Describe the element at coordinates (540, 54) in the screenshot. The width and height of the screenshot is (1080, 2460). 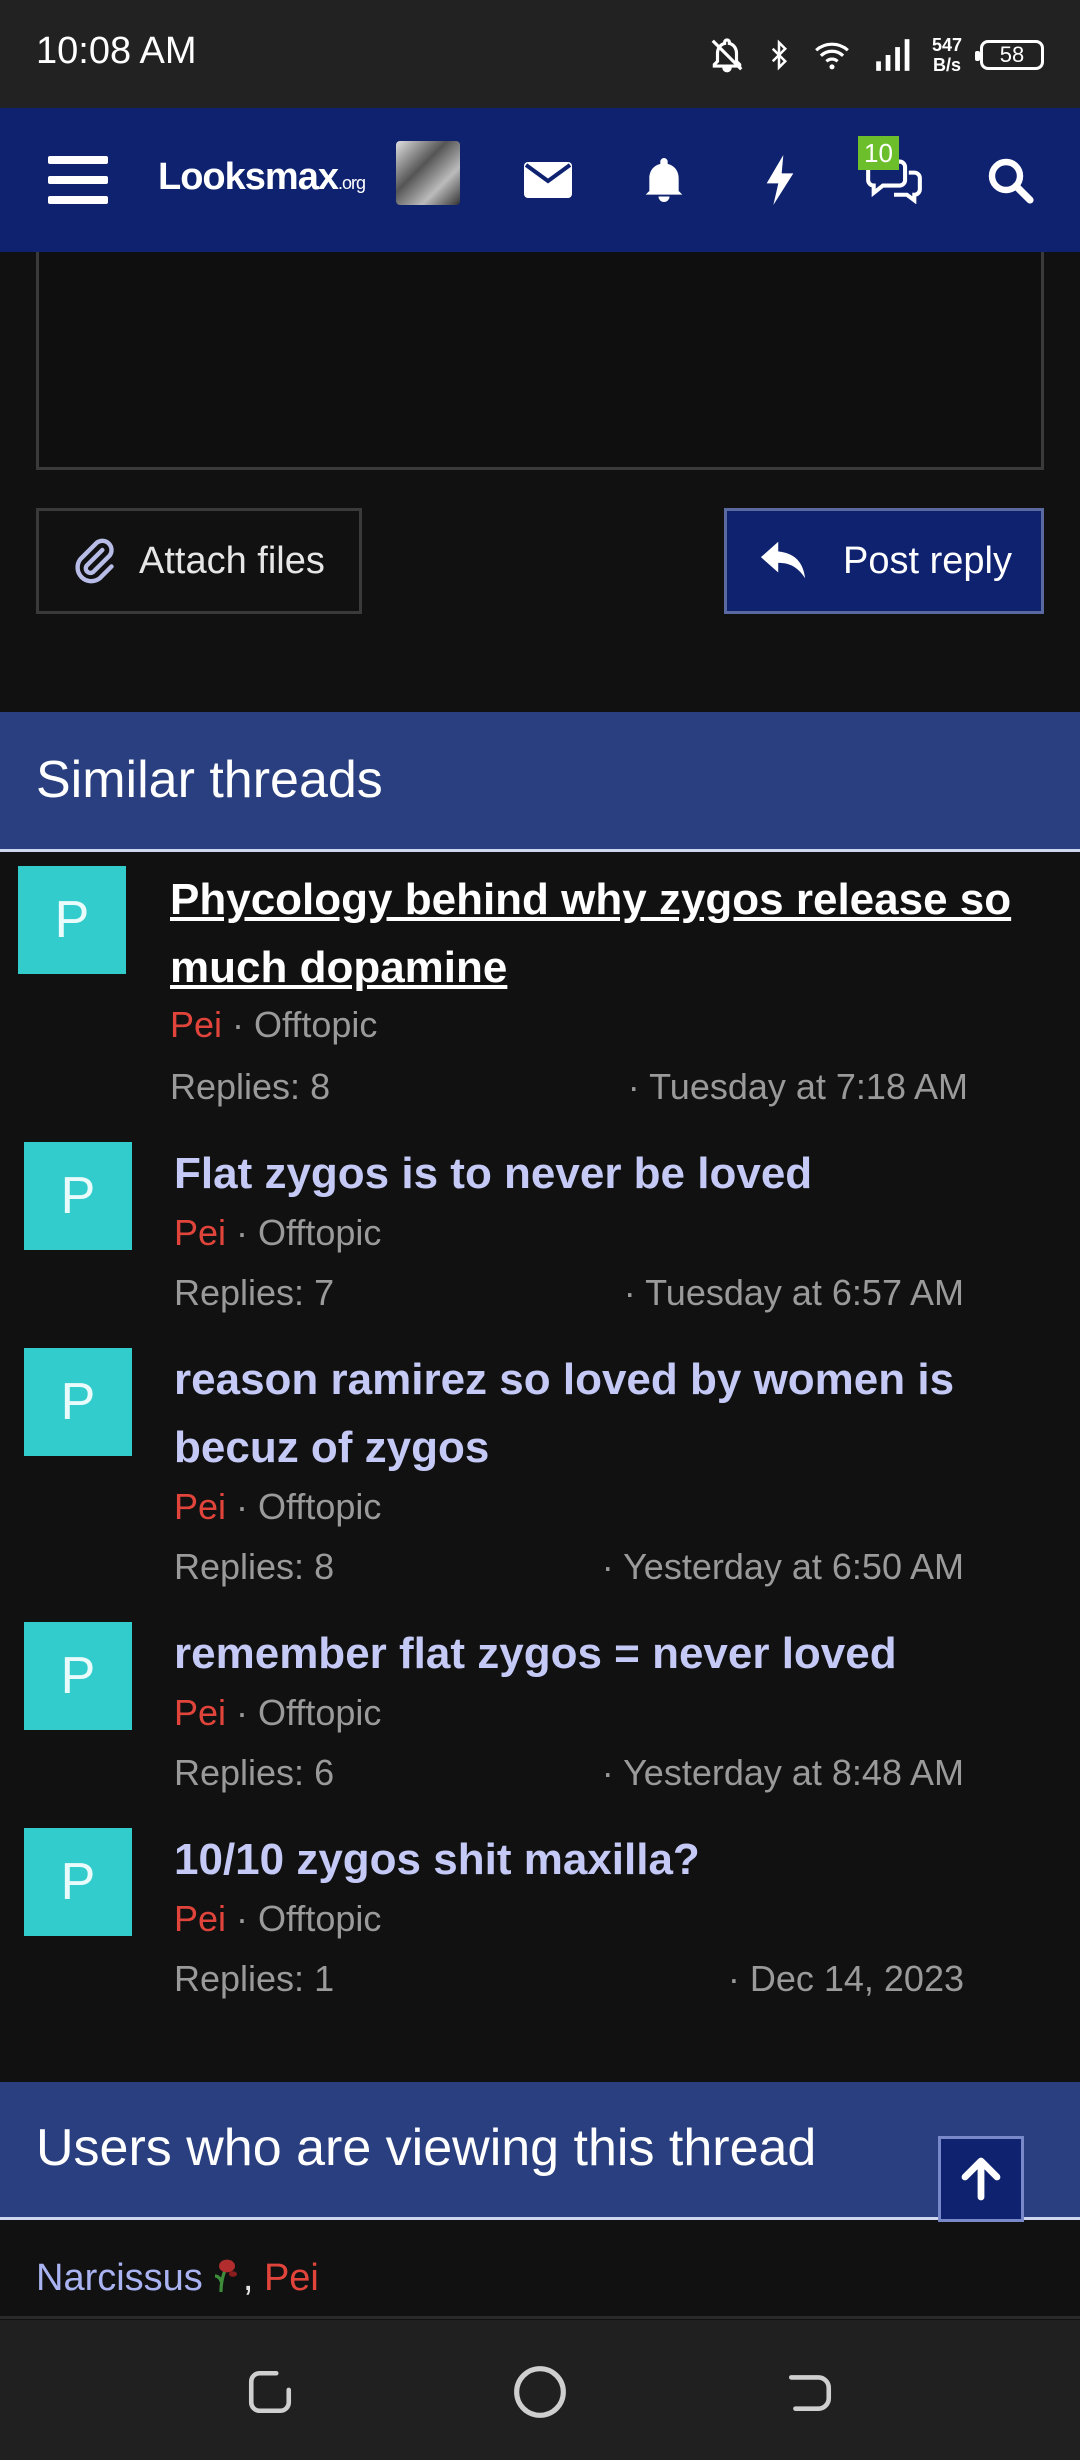
I see `status-bar: 10:08 AM 547 B/s 58` at that location.